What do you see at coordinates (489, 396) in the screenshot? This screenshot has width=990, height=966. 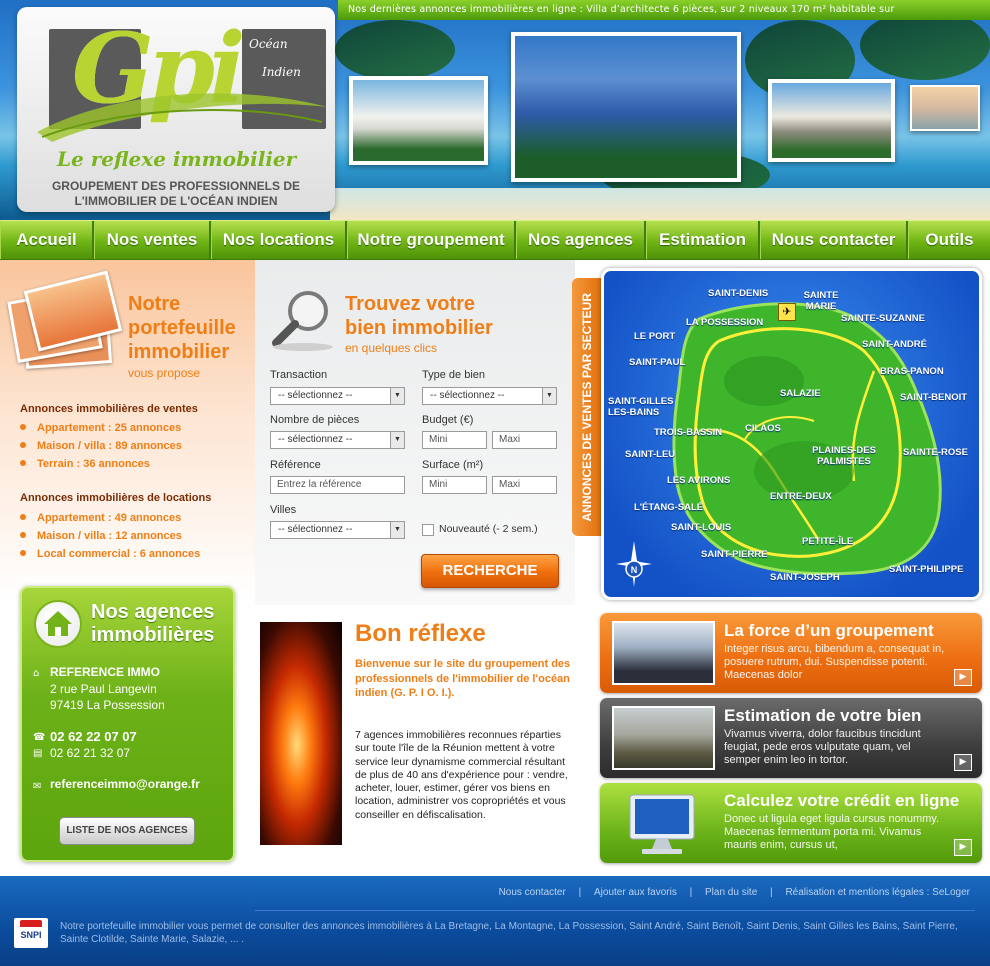 I see `property-type-select: -- sélectionnez -- ▼` at bounding box center [489, 396].